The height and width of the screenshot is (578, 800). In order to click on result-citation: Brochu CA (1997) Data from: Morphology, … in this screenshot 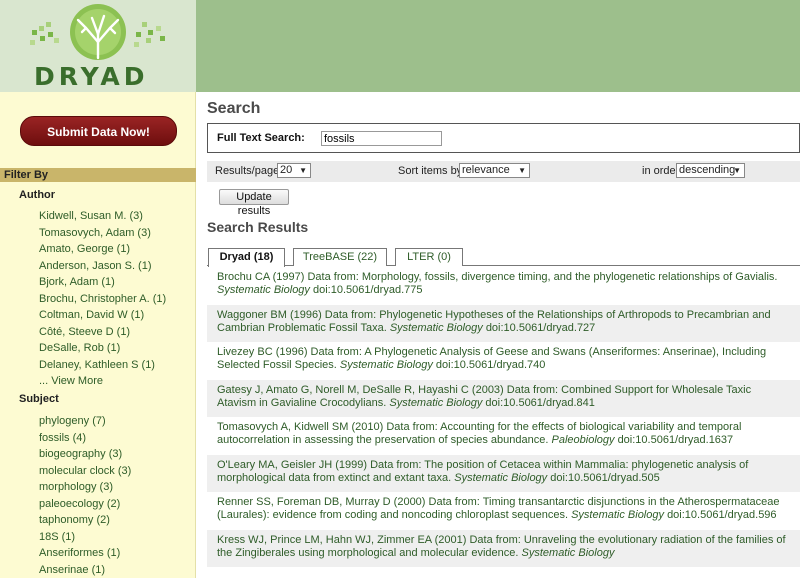, I will do `click(497, 277)`.